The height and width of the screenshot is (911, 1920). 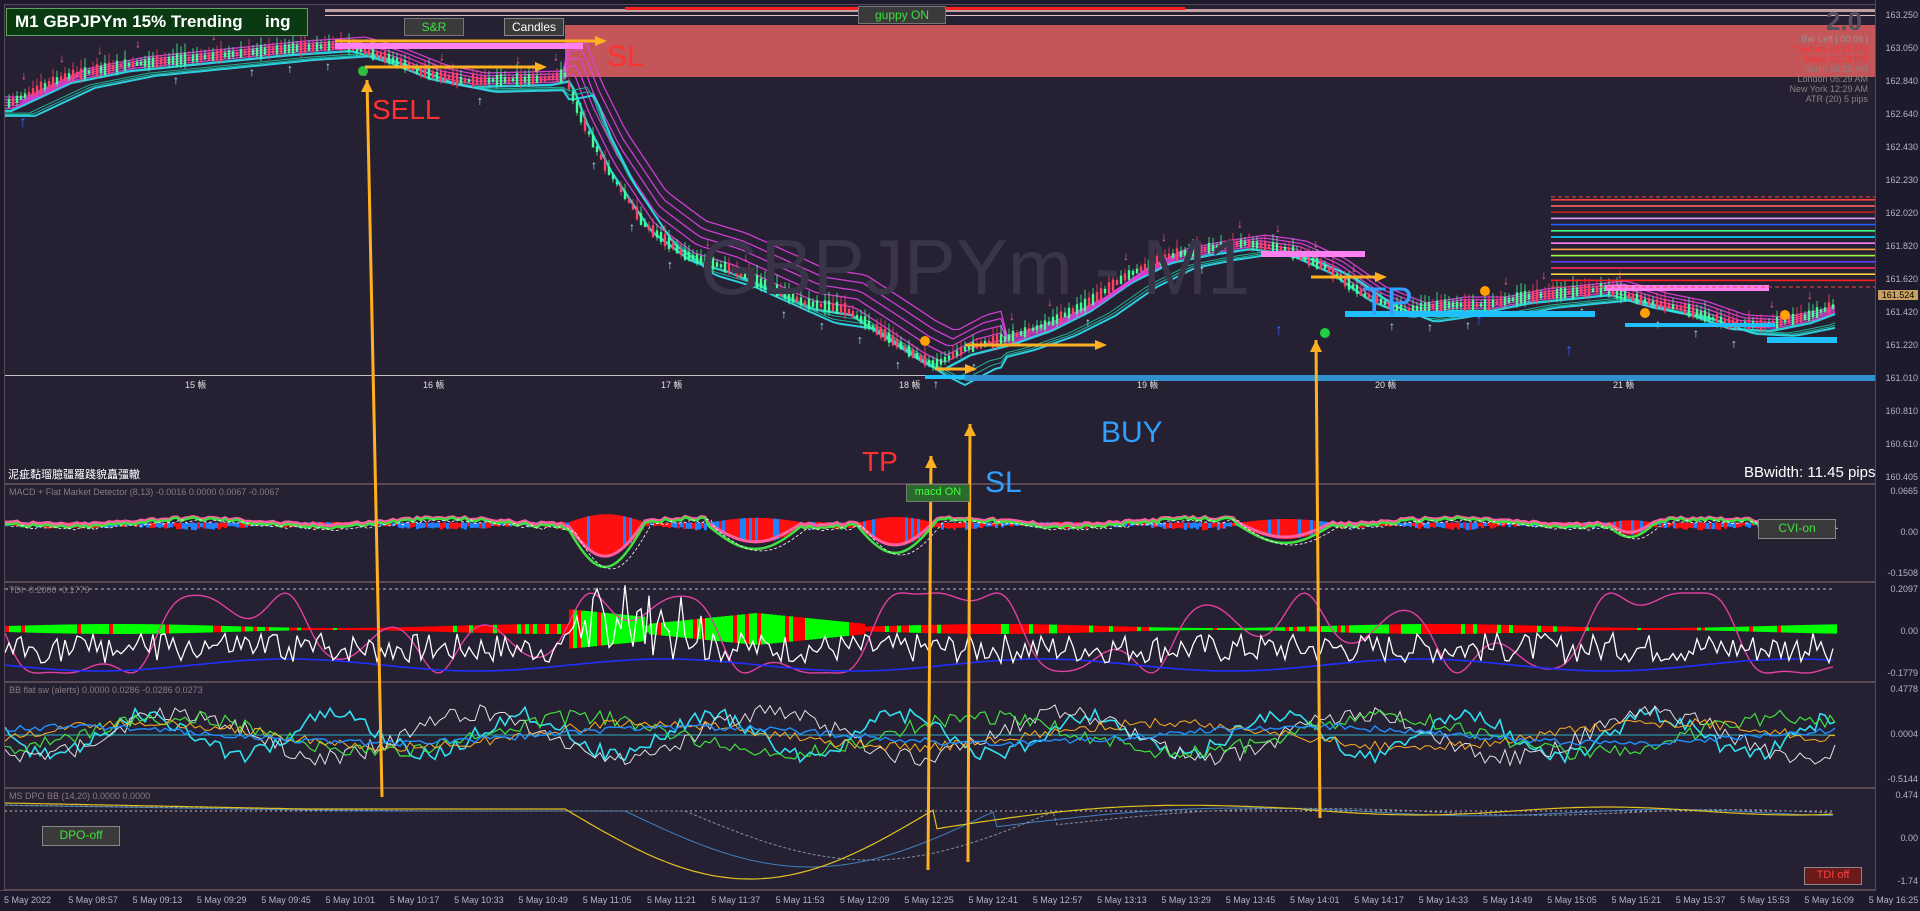 I want to click on time-tick: 5 May 14:33, so click(x=1443, y=900).